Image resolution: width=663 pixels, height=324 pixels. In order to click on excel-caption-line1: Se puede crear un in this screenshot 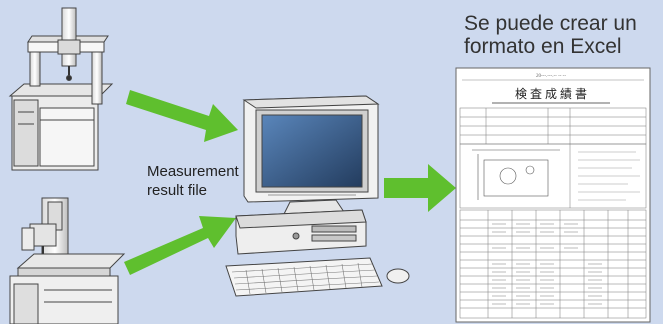, I will do `click(550, 23)`.